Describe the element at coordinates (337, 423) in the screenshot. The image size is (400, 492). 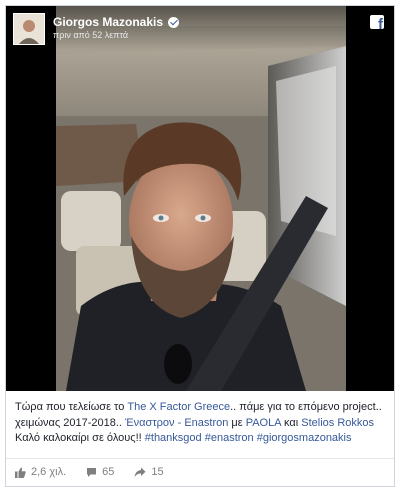
I see `mention-stelios-rokkos: Stelios Rokkos` at that location.